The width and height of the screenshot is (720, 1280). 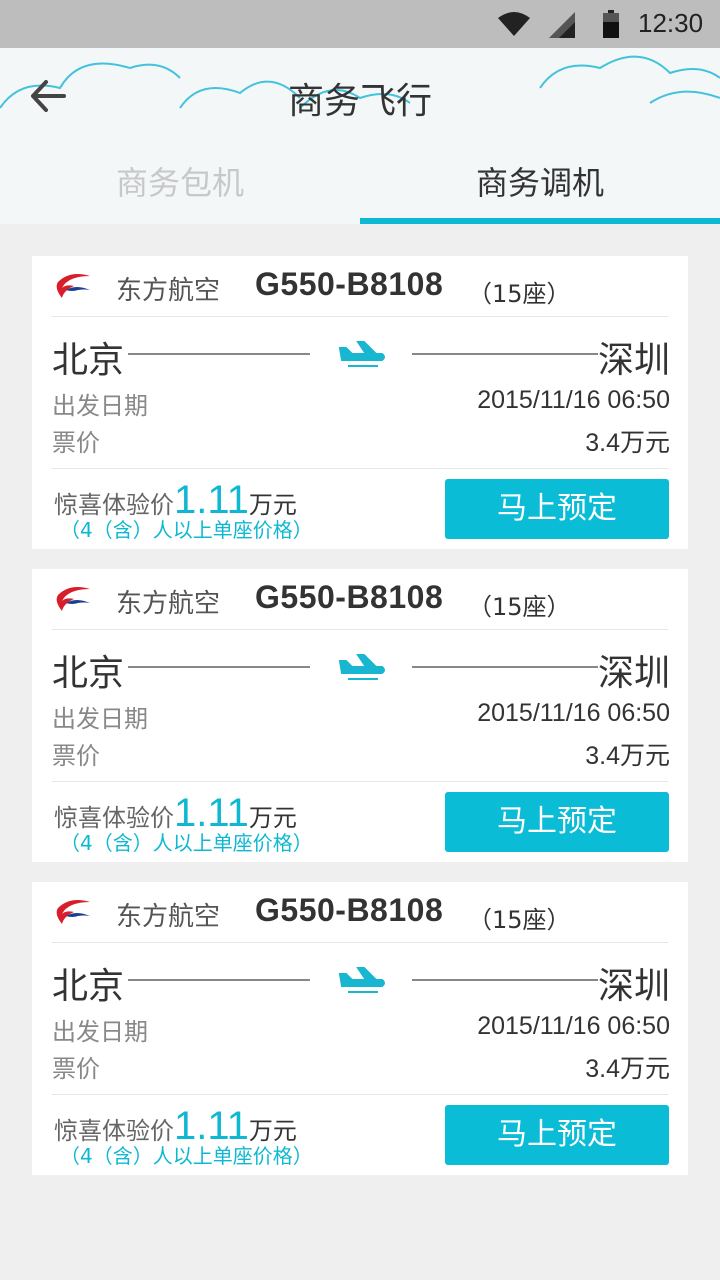 What do you see at coordinates (359, 101) in the screenshot?
I see `page-title: 商务飞行` at bounding box center [359, 101].